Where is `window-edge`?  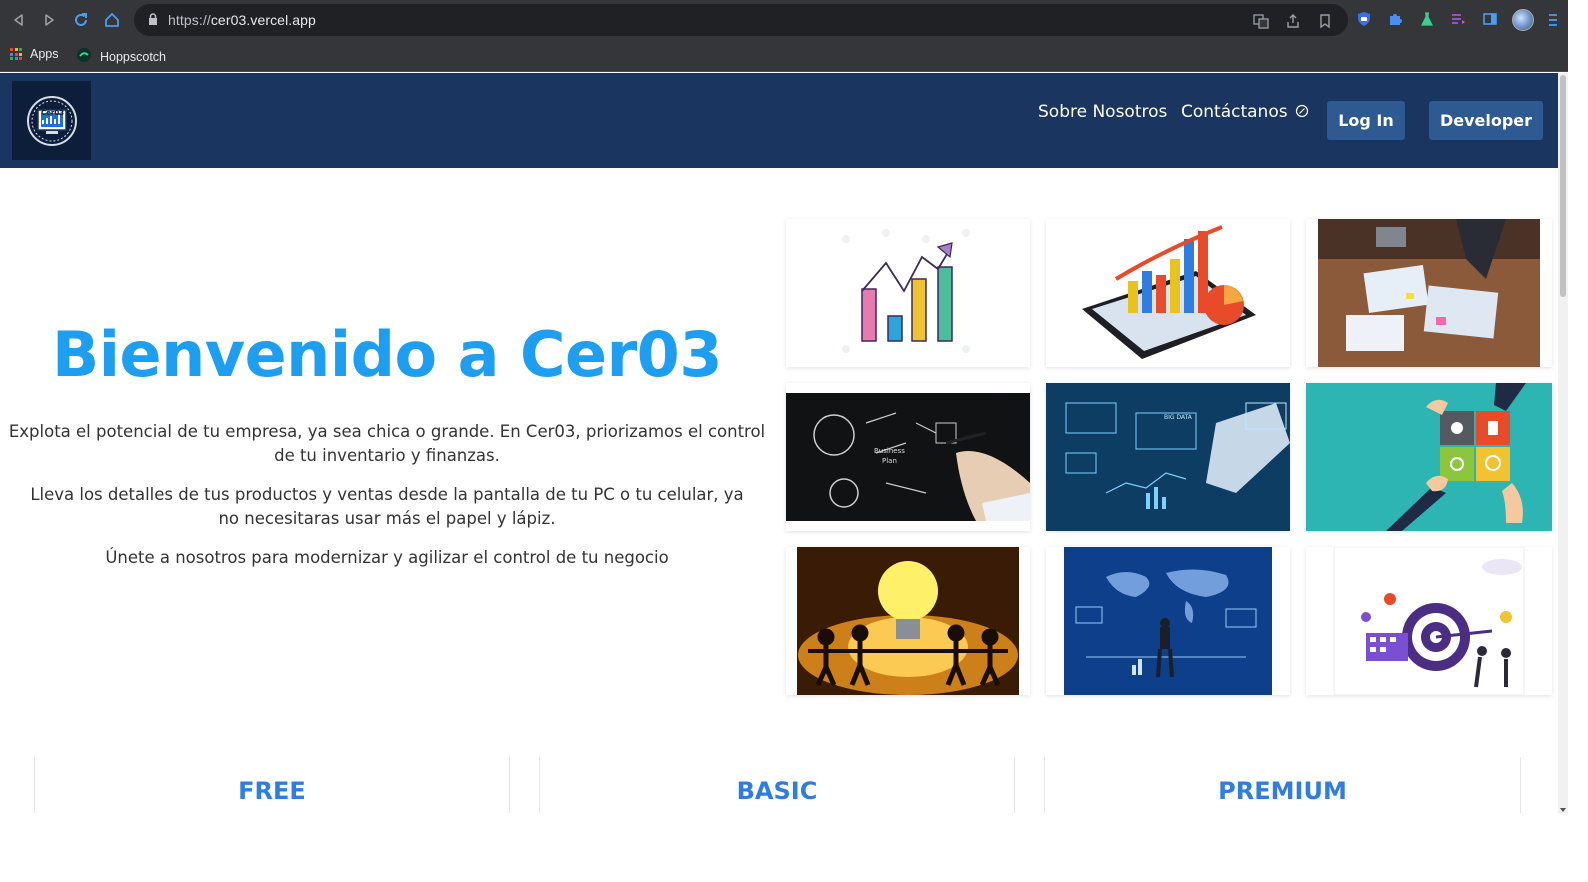
window-edge is located at coordinates (1578, 441).